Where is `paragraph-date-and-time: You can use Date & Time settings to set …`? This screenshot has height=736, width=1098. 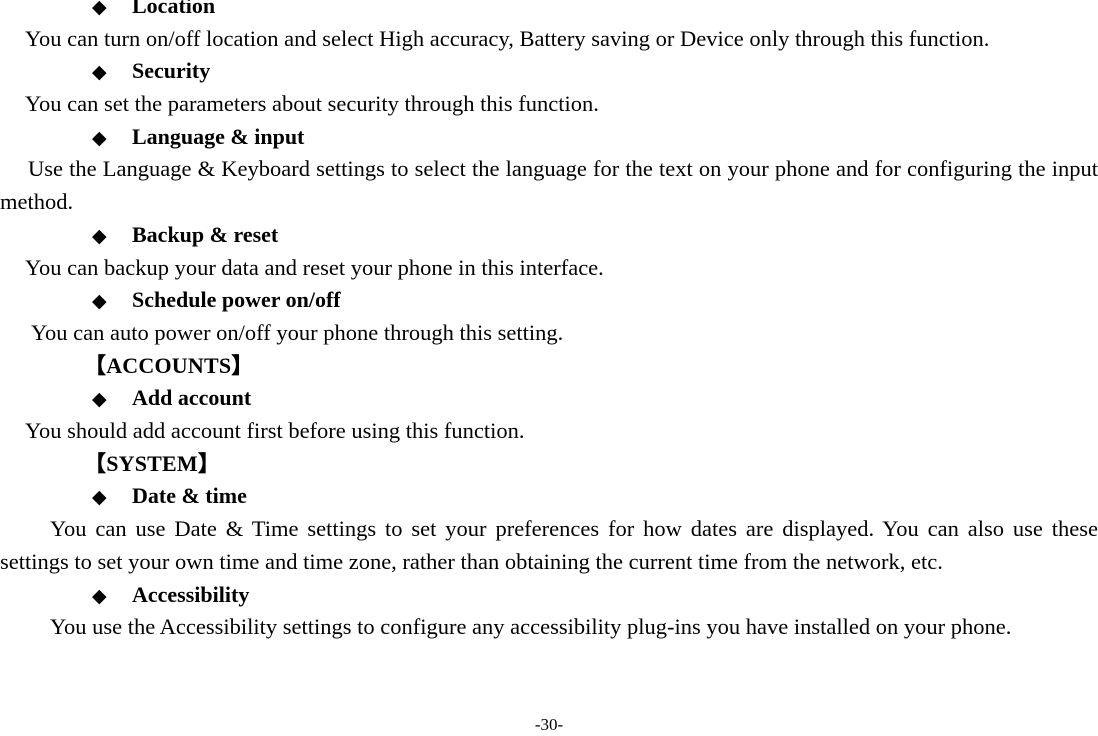 paragraph-date-and-time: You can use Date & Time settings to set … is located at coordinates (549, 545).